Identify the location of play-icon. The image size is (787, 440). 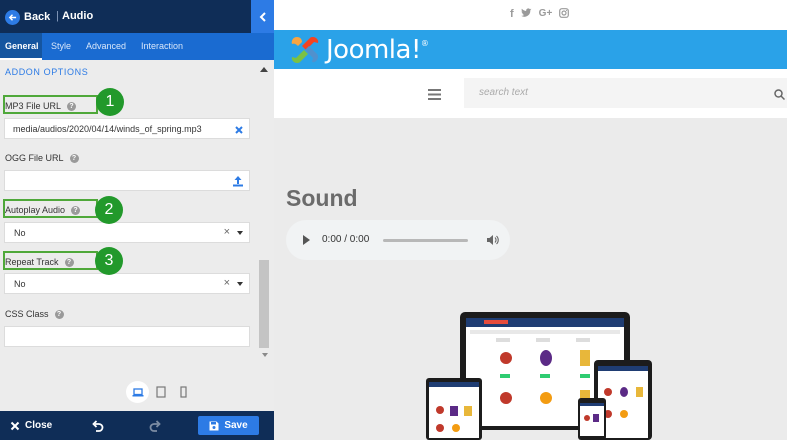
(306, 240).